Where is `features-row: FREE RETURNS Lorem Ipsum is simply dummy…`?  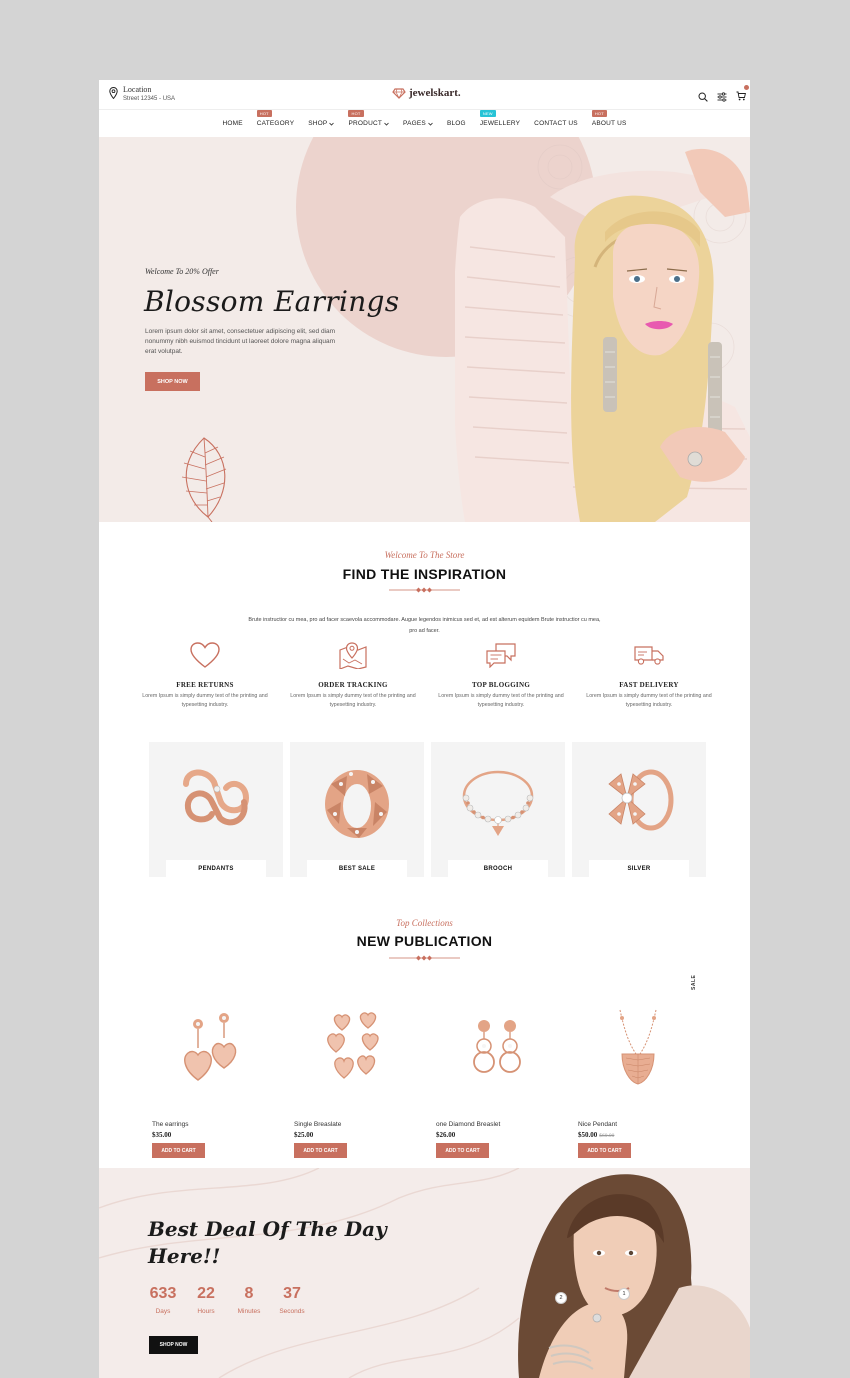 features-row: FREE RETURNS Lorem Ipsum is simply dummy… is located at coordinates (427, 675).